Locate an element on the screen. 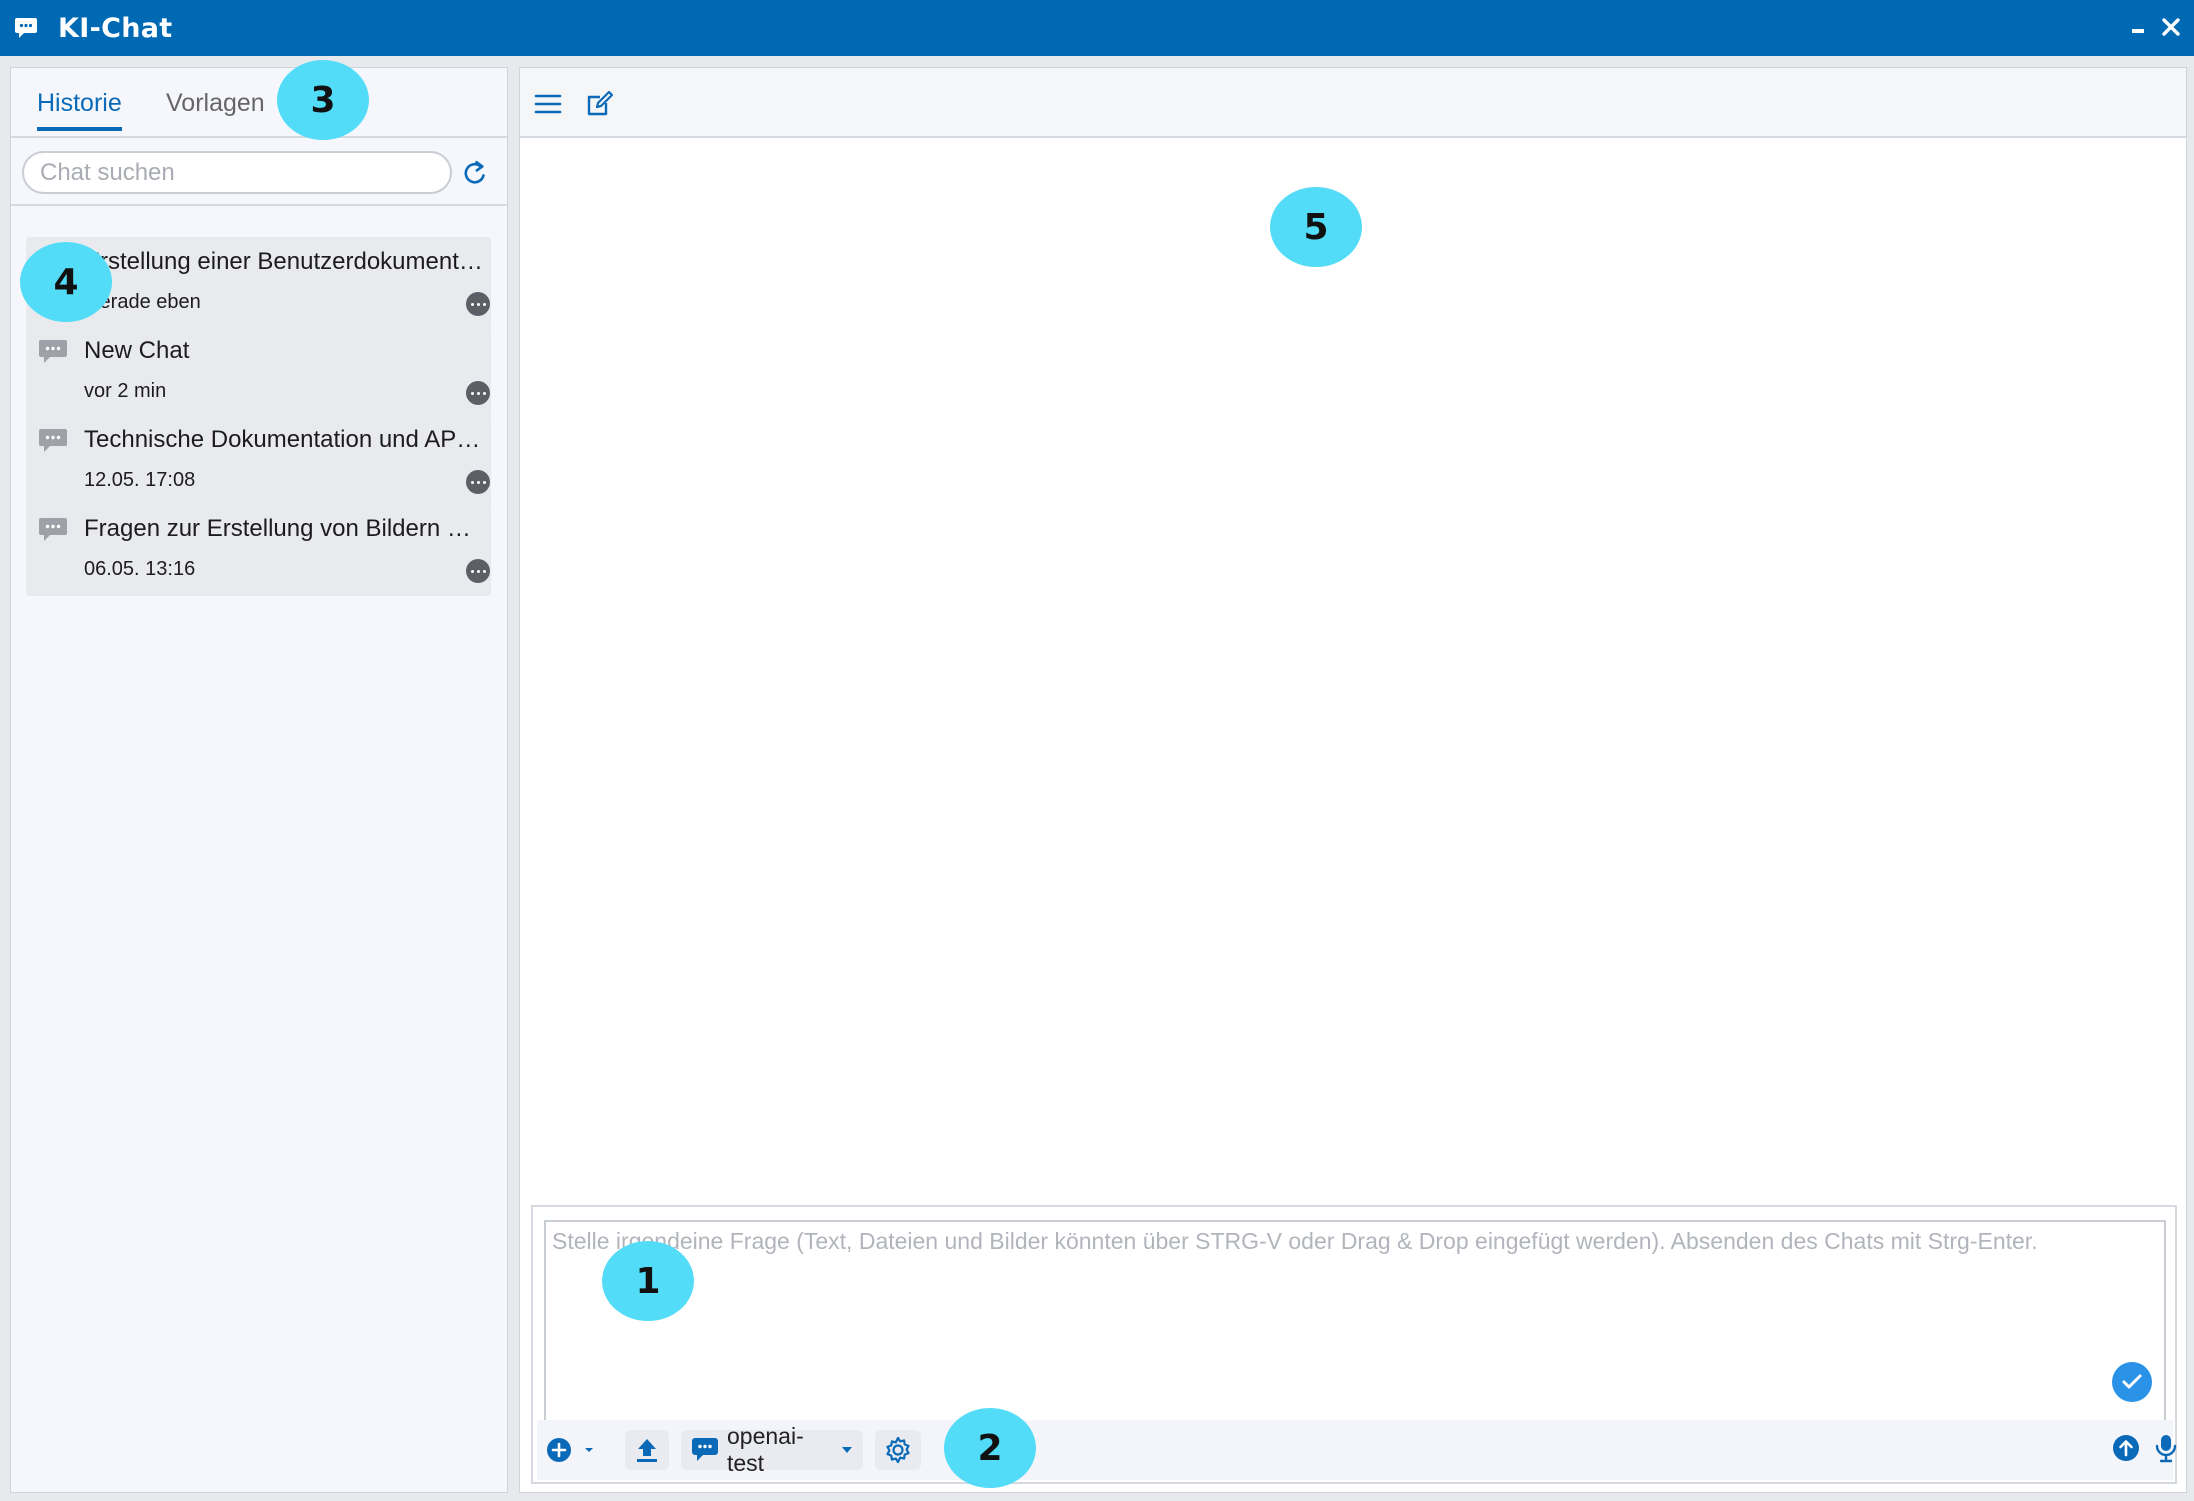 The height and width of the screenshot is (1501, 2194). chat-title: New Chat is located at coordinates (137, 350).